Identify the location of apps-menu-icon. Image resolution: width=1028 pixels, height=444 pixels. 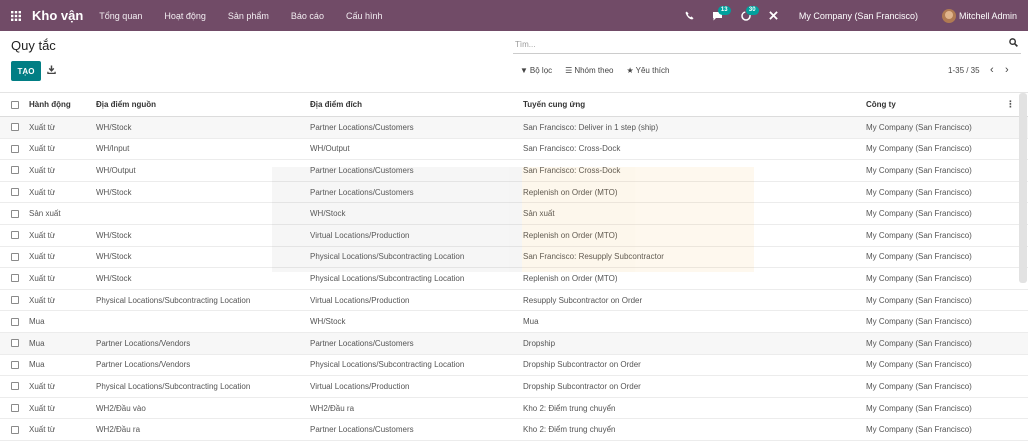
(16, 15).